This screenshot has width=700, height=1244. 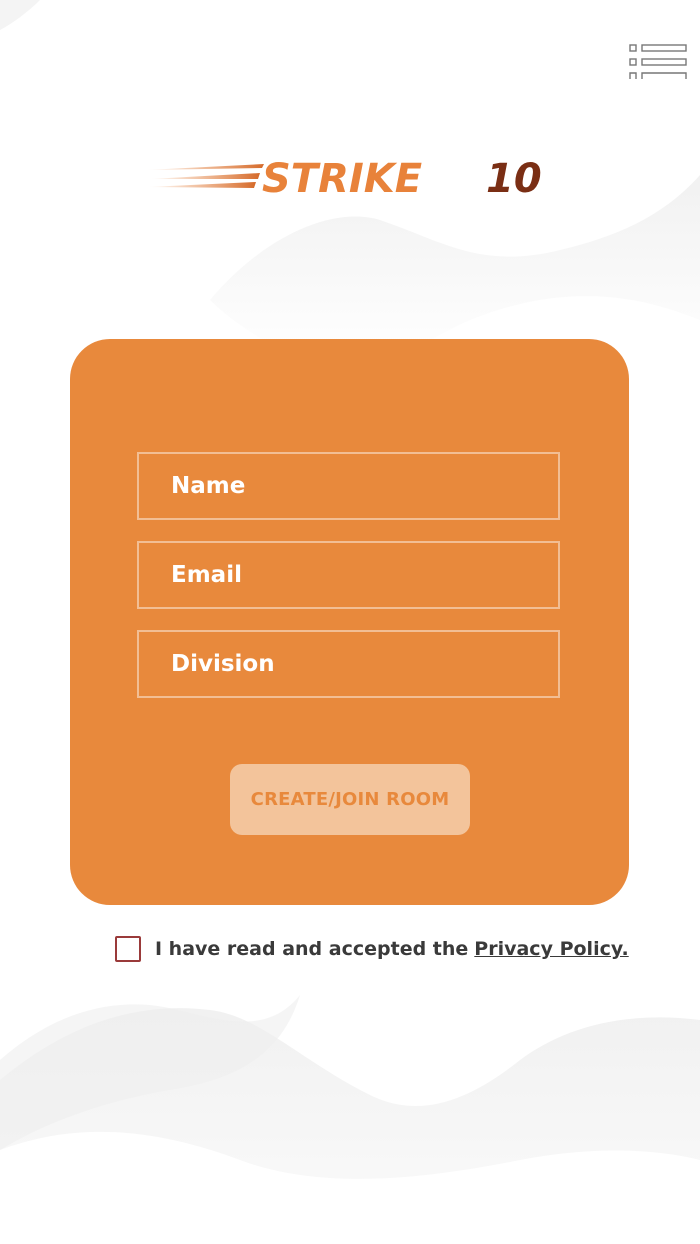 I want to click on consent-text: I have read and accepted the, so click(x=312, y=949).